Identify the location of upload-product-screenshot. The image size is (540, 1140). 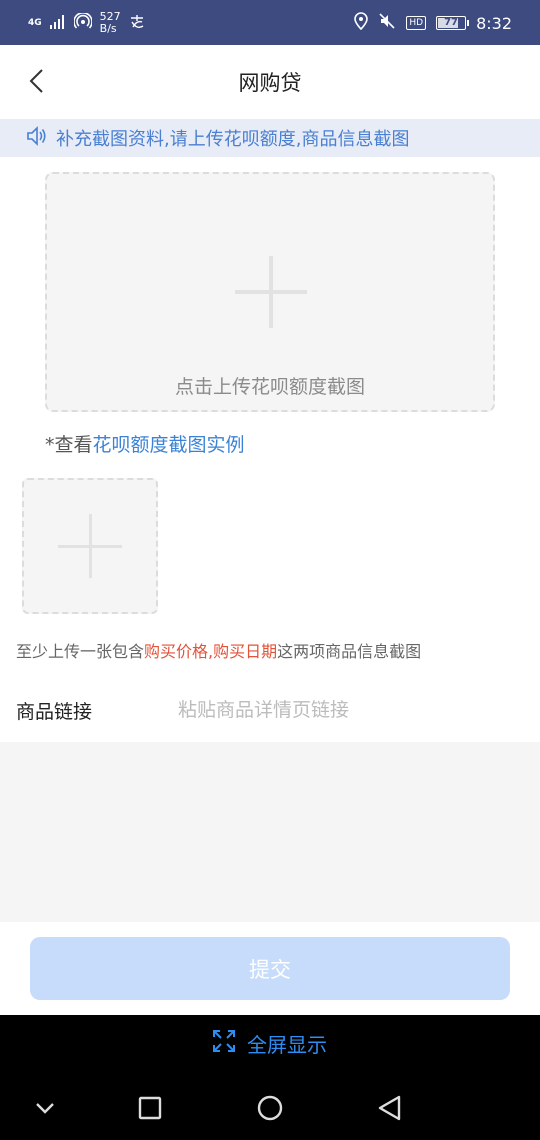
(90, 546).